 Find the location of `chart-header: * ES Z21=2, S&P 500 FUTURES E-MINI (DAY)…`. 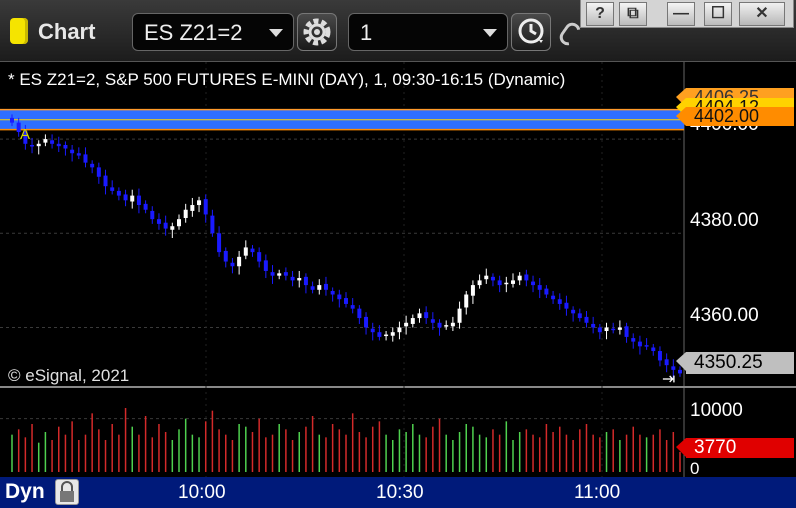

chart-header: * ES Z21=2, S&P 500 FUTURES E-MINI (DAY)… is located at coordinates (287, 79).